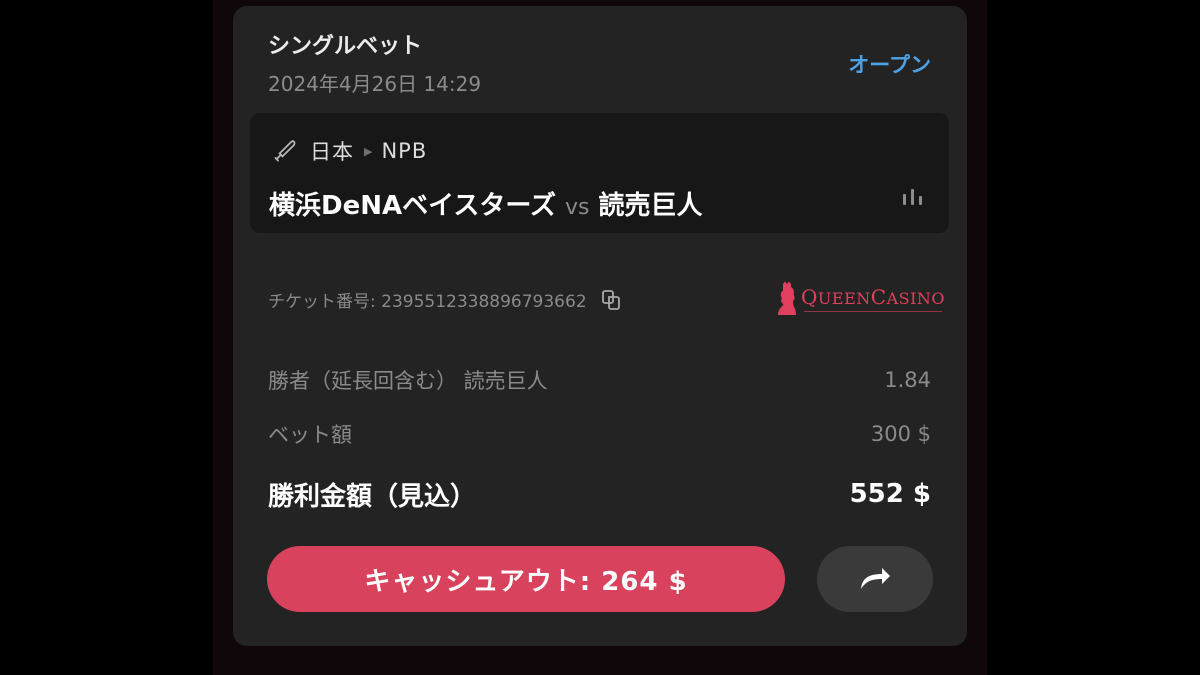  I want to click on brand-wordmark: QUEENCASINO, so click(873, 298).